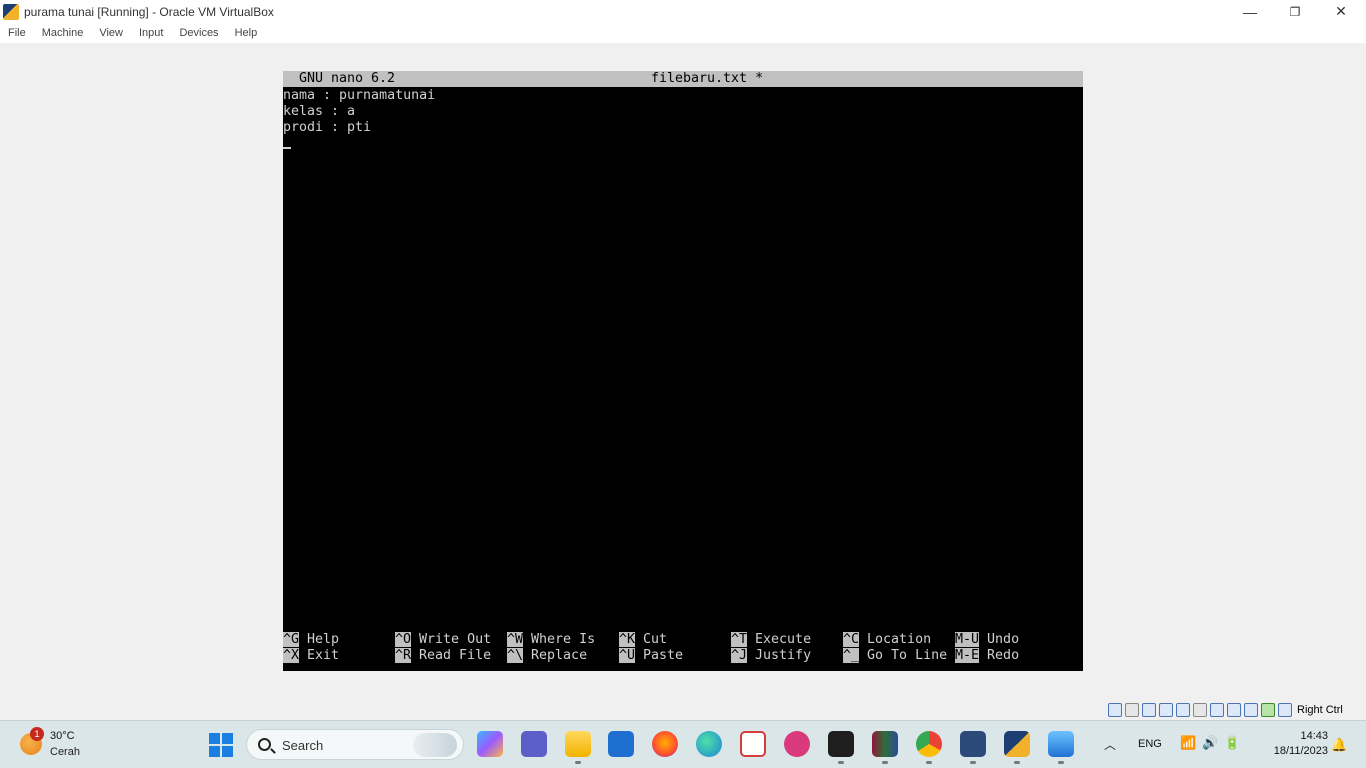 Image resolution: width=1366 pixels, height=768 pixels. What do you see at coordinates (347, 78) in the screenshot?
I see `nano-version: GNU nano 6.2` at bounding box center [347, 78].